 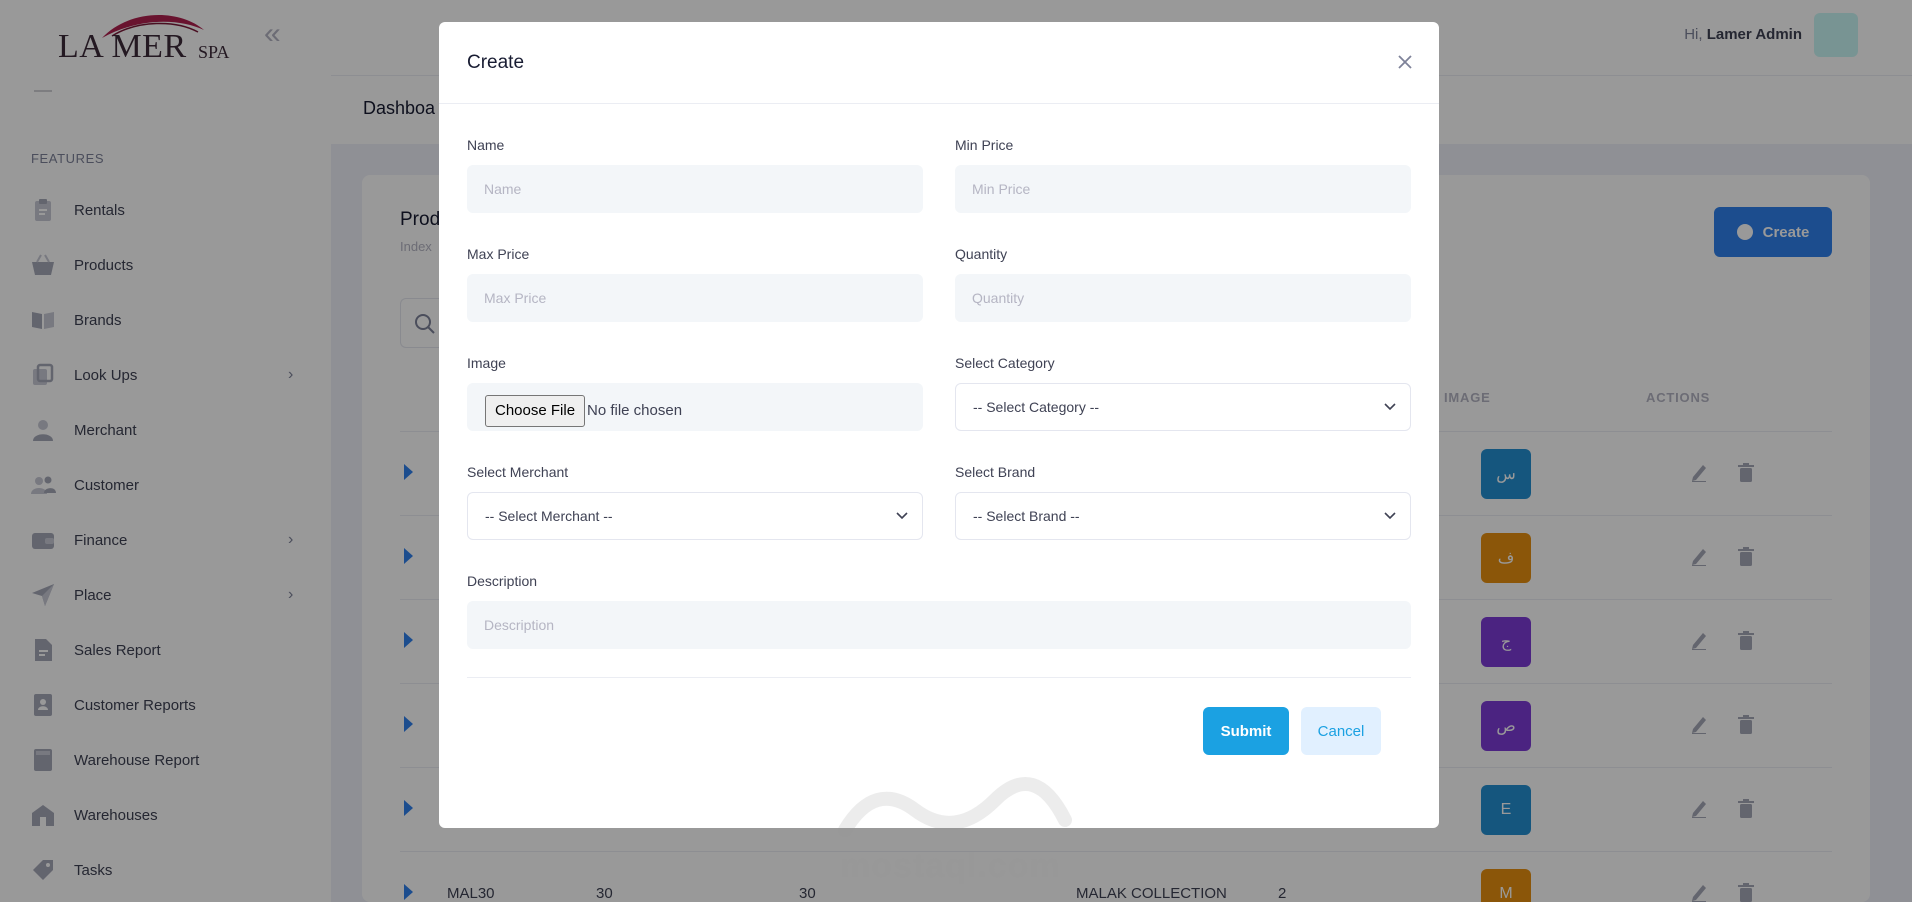 I want to click on modal-divider, so click(x=939, y=677).